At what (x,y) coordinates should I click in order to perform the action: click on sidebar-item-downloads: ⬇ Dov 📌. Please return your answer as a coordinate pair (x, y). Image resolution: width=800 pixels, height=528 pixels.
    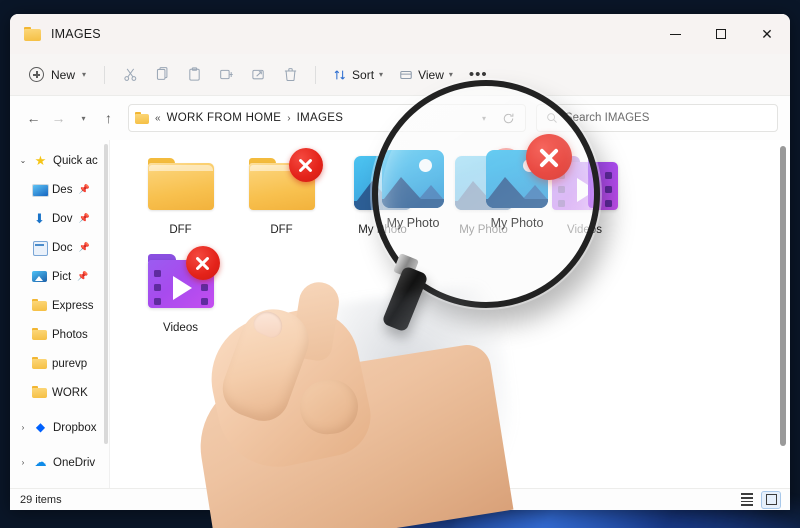
    Looking at the image, I should click on (60, 218).